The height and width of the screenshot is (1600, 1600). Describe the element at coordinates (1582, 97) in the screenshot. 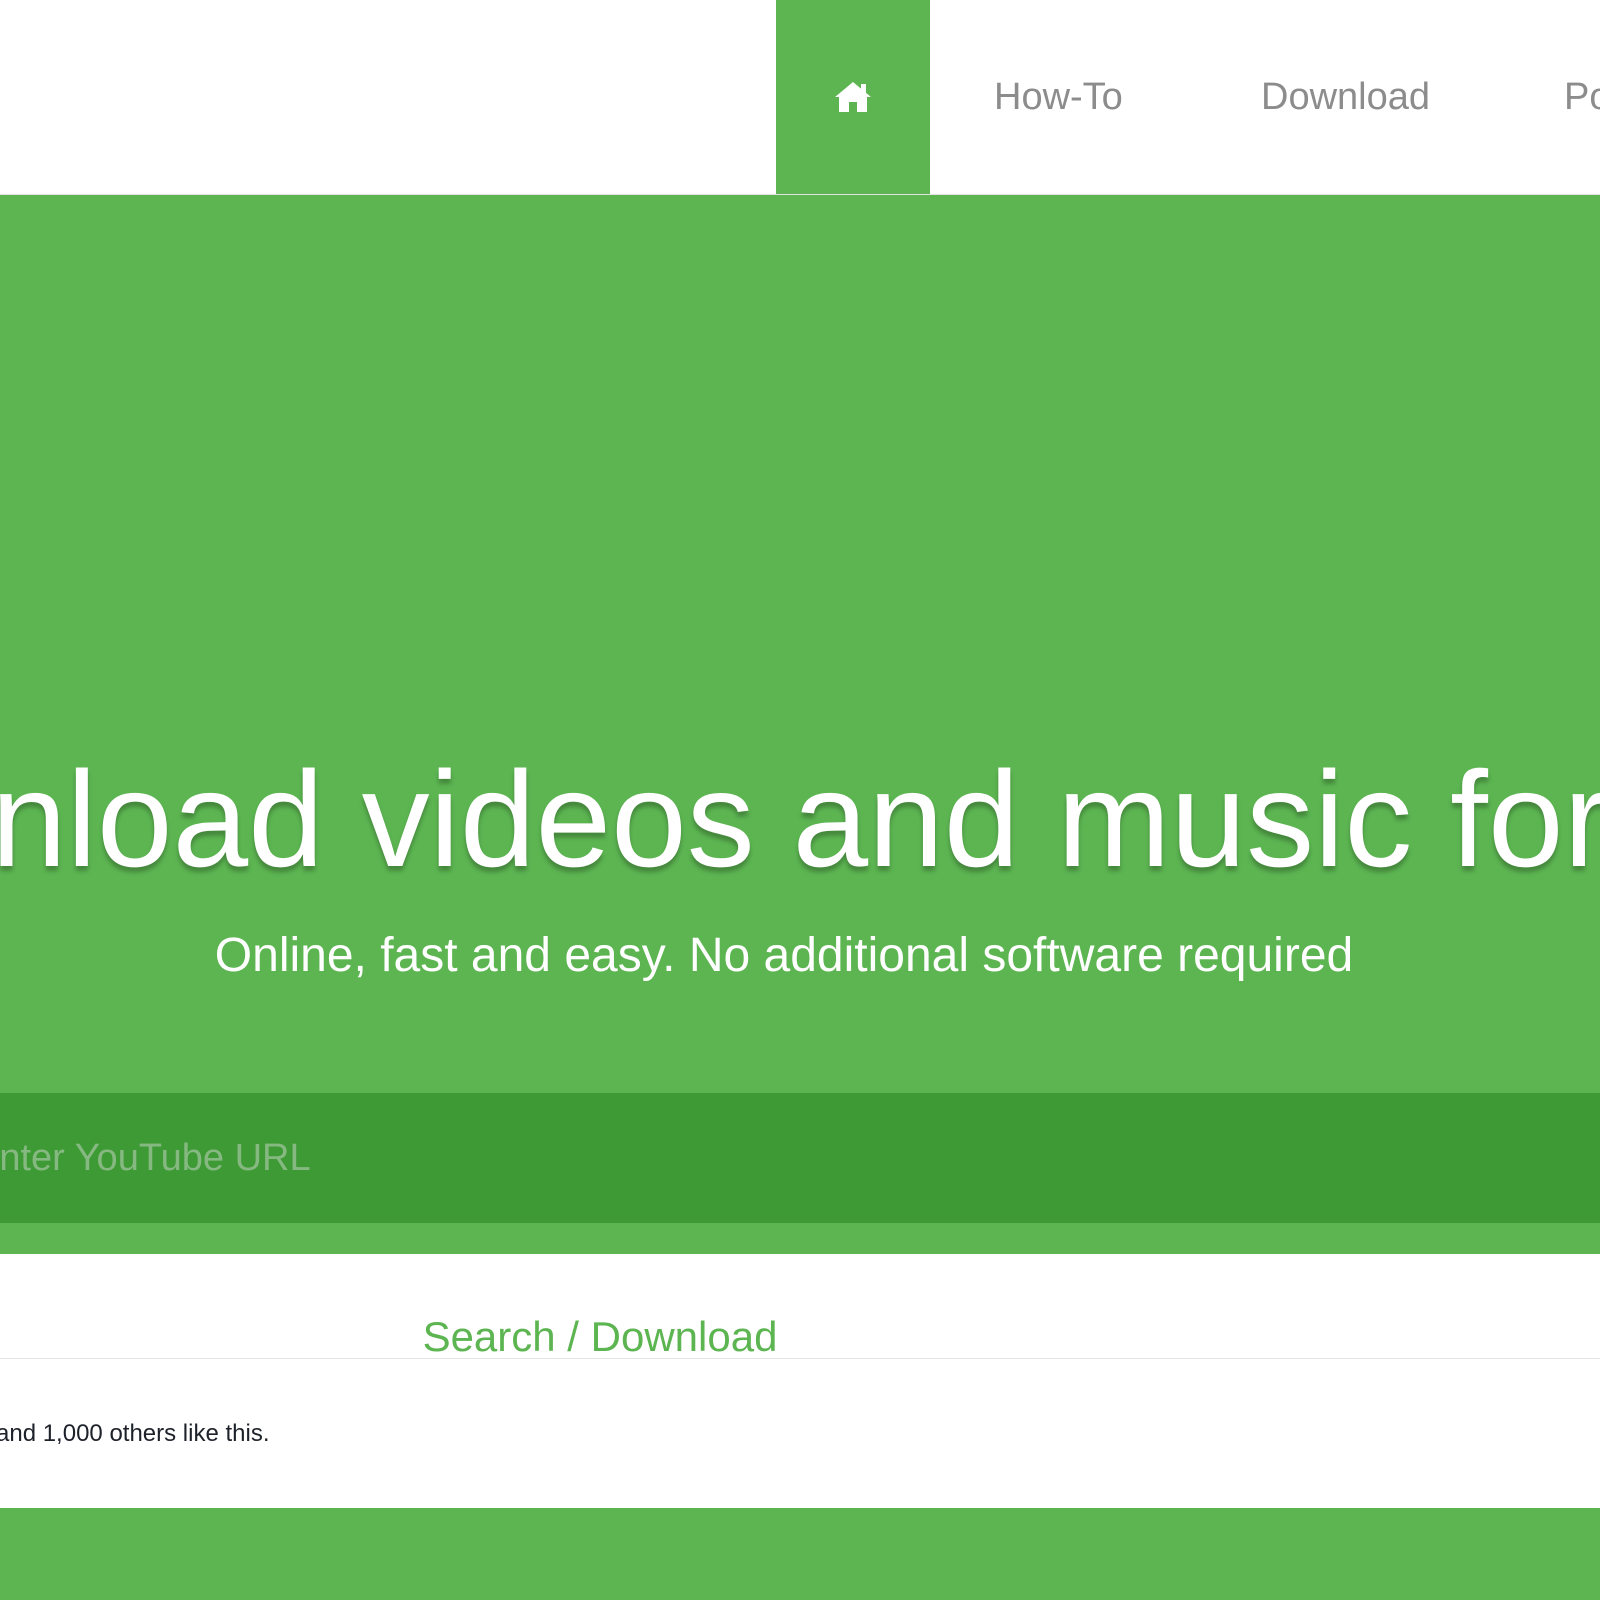

I see `nav-item-partial: Po` at that location.